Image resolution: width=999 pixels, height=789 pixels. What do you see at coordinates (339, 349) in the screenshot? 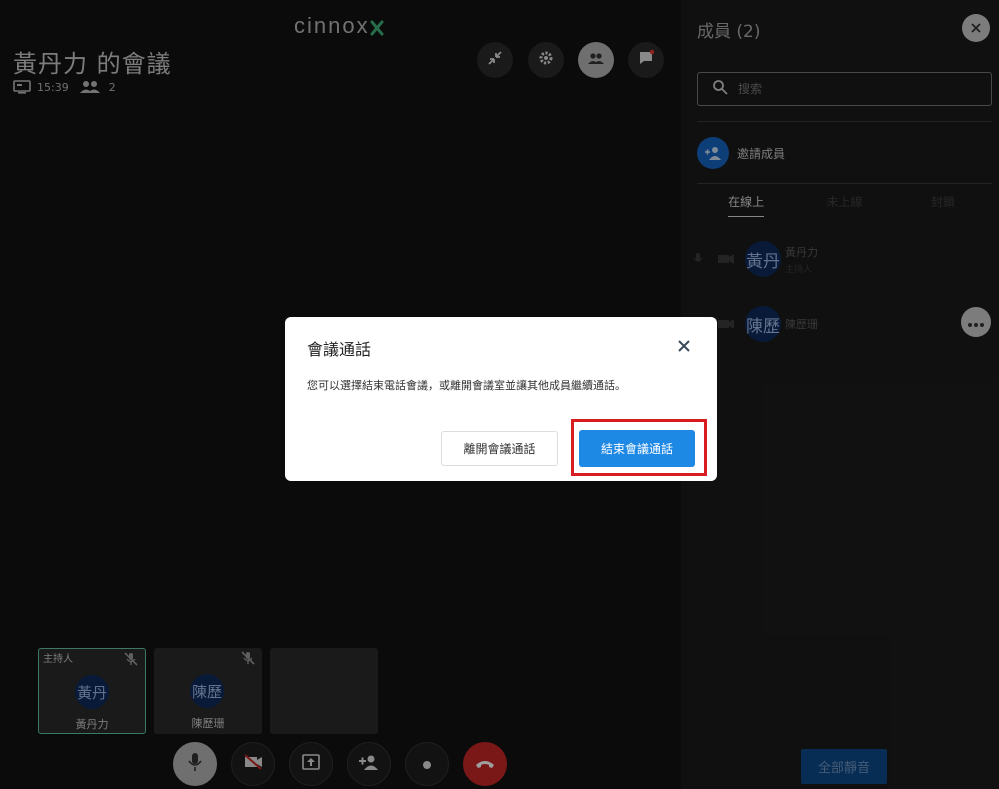
I see `dialog-title: 會議通話` at bounding box center [339, 349].